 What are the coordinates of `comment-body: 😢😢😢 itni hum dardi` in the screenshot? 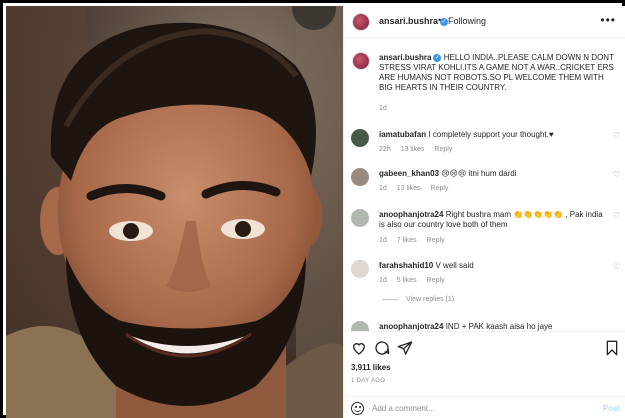 It's located at (479, 173).